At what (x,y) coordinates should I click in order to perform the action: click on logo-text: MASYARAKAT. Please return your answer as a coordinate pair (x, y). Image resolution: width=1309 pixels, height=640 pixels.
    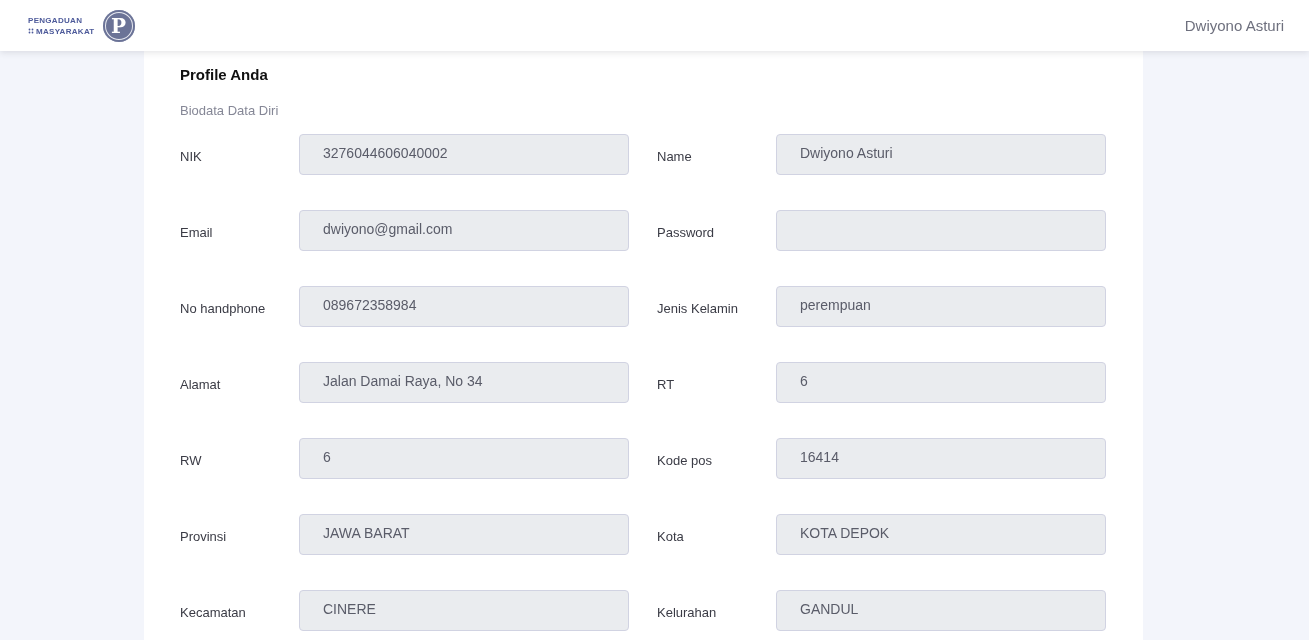
    Looking at the image, I should click on (65, 31).